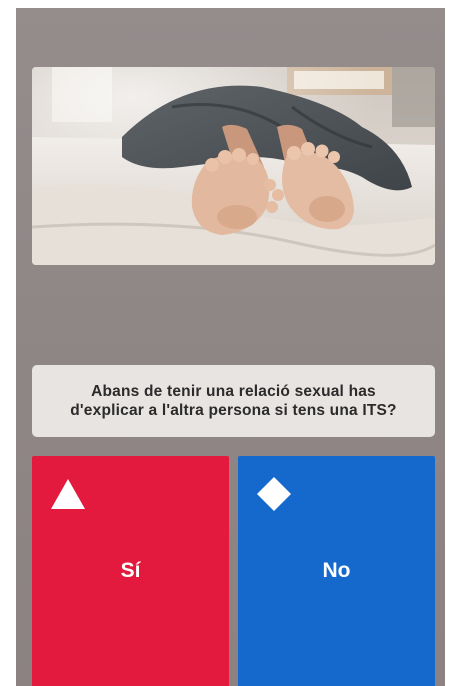  I want to click on triangle-icon, so click(68, 494).